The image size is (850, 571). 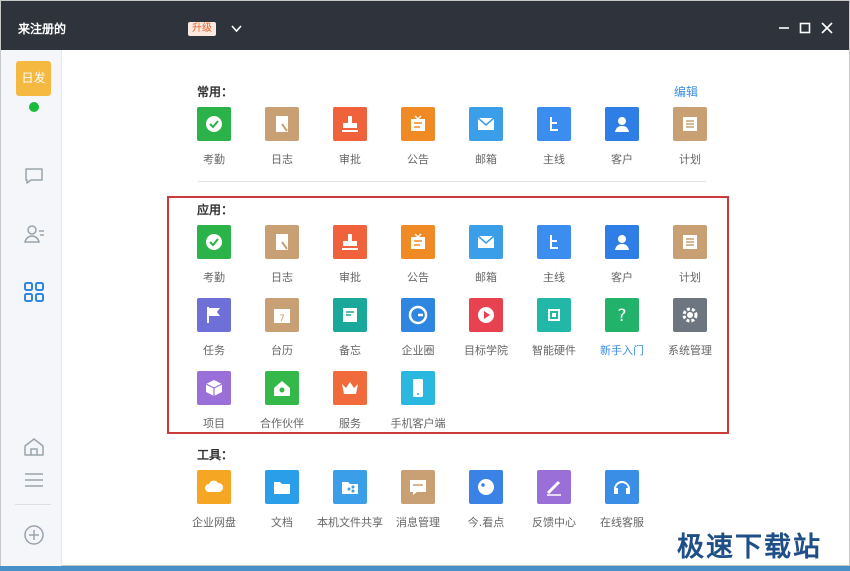 I want to click on pen-icon, so click(x=554, y=487).